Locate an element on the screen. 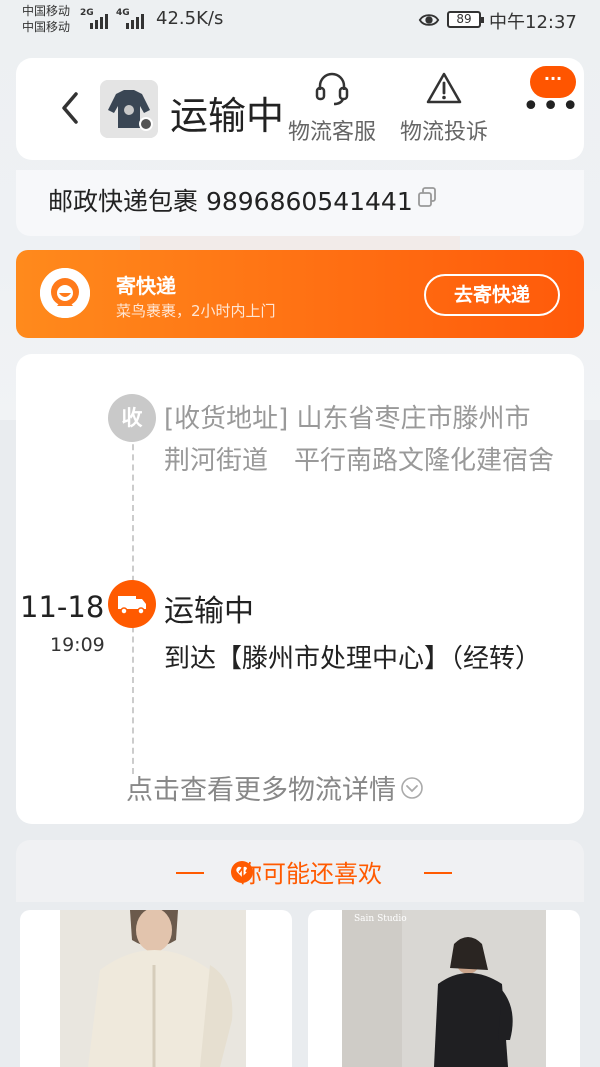 This screenshot has height=1067, width=600. recommend-header: 你可能还喜欢 is located at coordinates (300, 871).